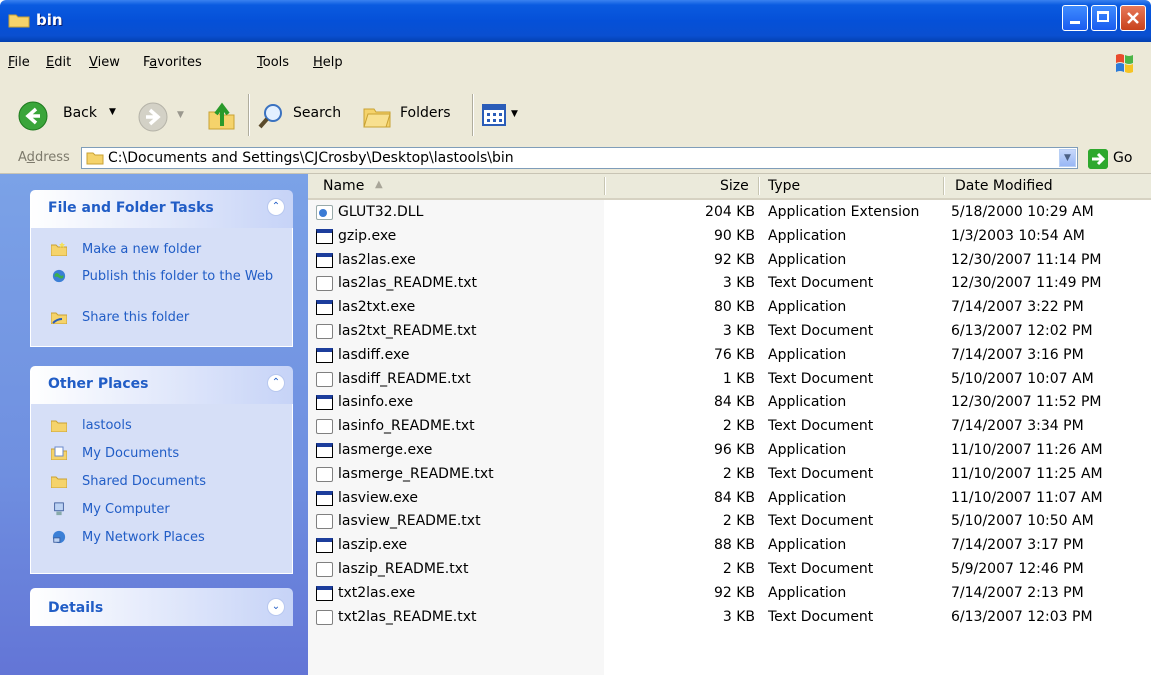 This screenshot has height=675, width=1151. What do you see at coordinates (49, 20) in the screenshot?
I see `window-title: bin` at bounding box center [49, 20].